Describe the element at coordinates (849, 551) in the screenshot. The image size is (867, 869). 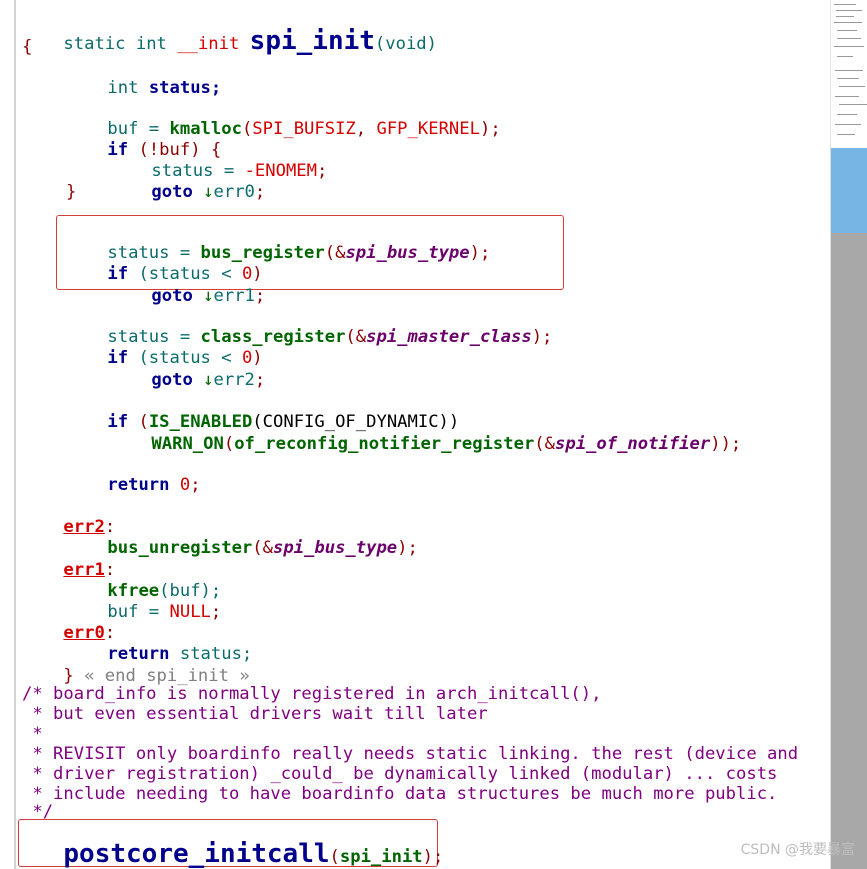
I see `minimap-track` at that location.